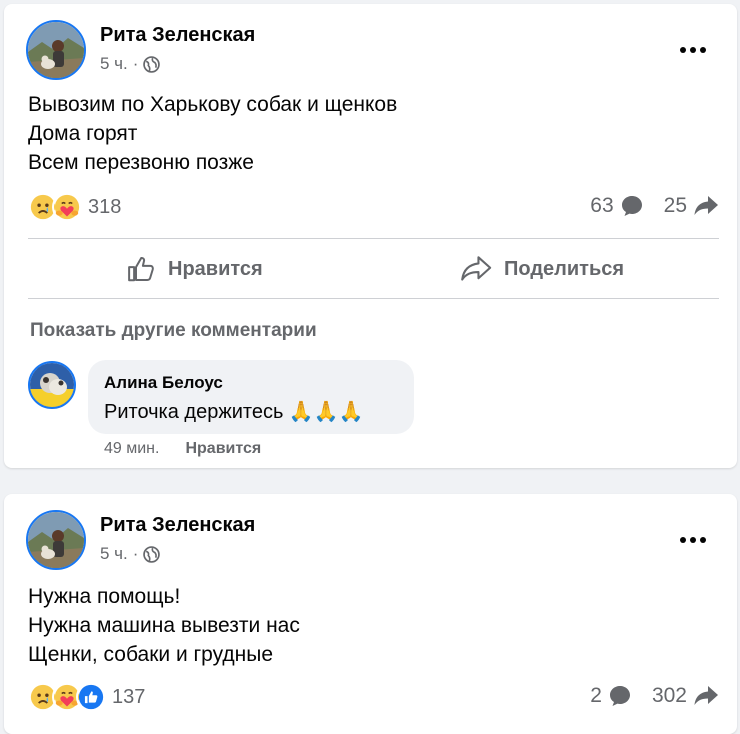  I want to click on comment-count-value: 2, so click(596, 695).